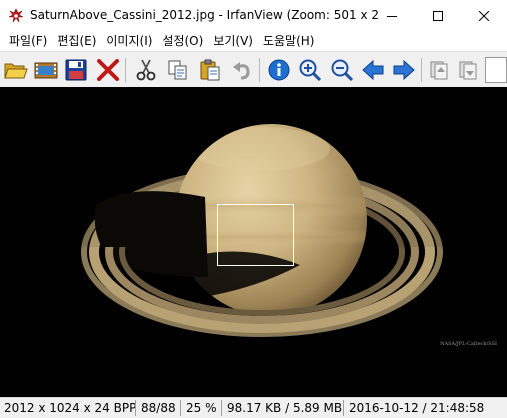 The image size is (507, 418). I want to click on close-icon, so click(484, 15).